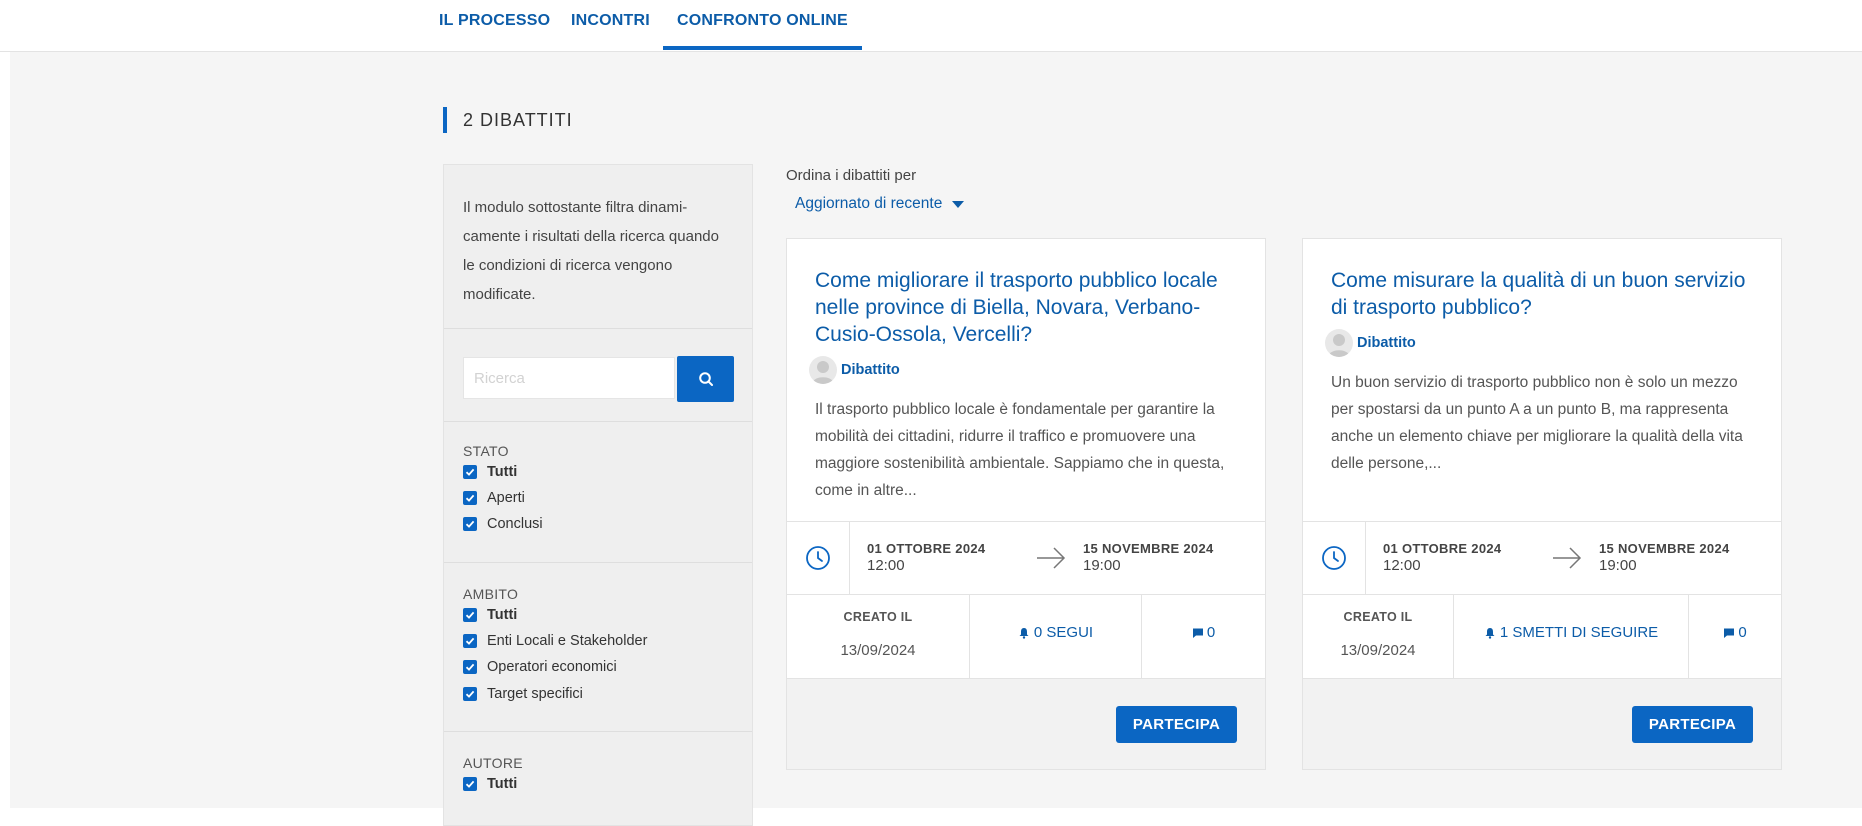 This screenshot has width=1862, height=826. I want to click on unfollow-cell: 1 SMETTI DI SEGUIRE, so click(1571, 636).